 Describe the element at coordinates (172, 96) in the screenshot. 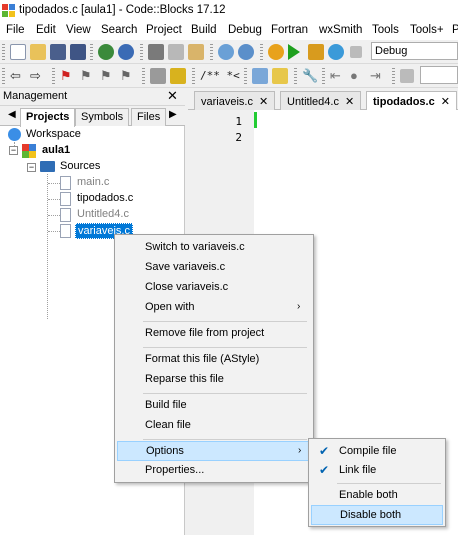

I see `close-panel-button: ✕` at that location.